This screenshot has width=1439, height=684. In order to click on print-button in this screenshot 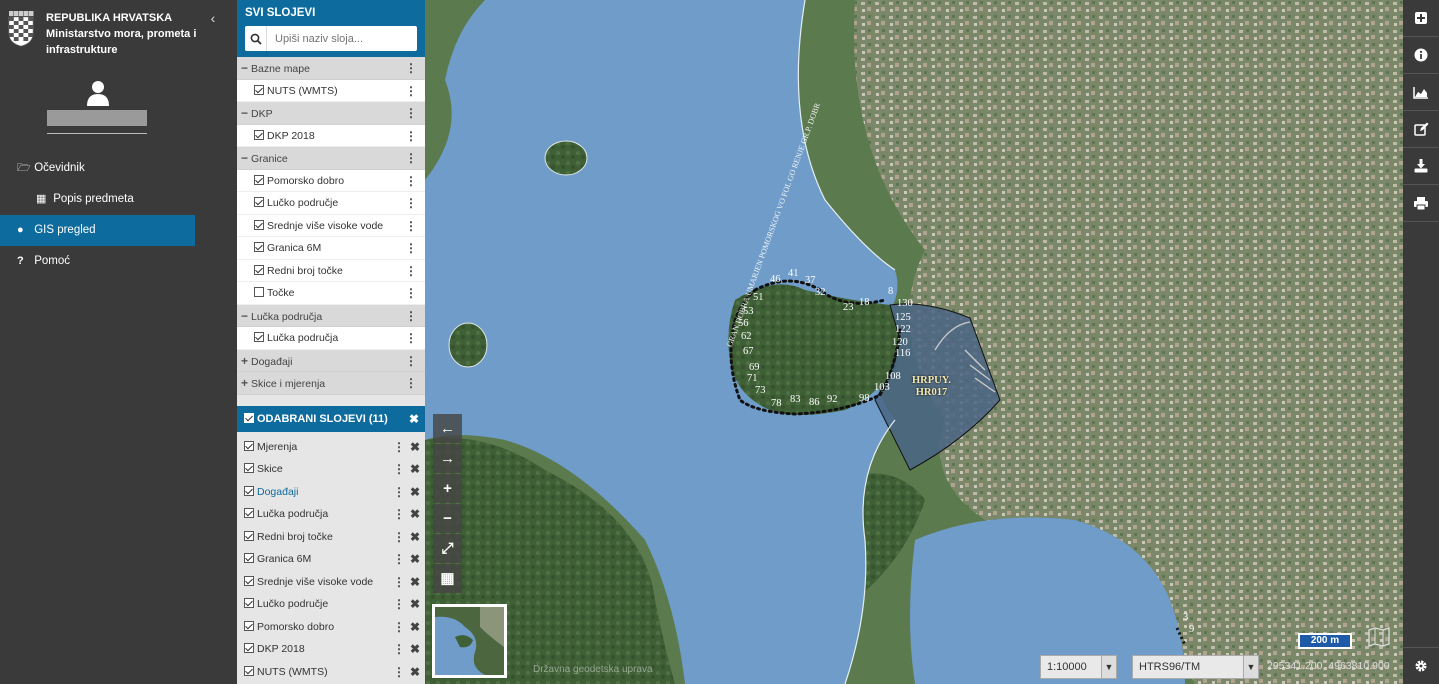, I will do `click(1421, 203)`.